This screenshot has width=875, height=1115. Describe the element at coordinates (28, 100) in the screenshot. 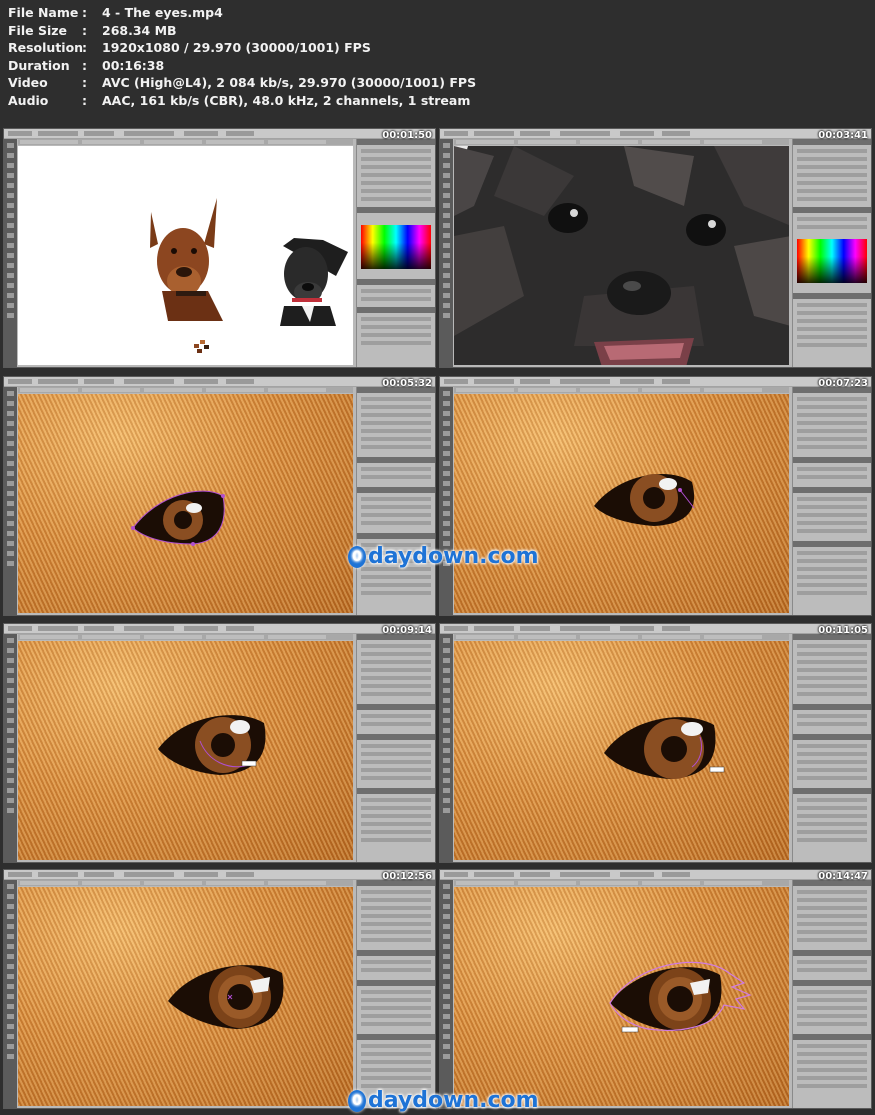

I see `file-info-key: Audio` at that location.